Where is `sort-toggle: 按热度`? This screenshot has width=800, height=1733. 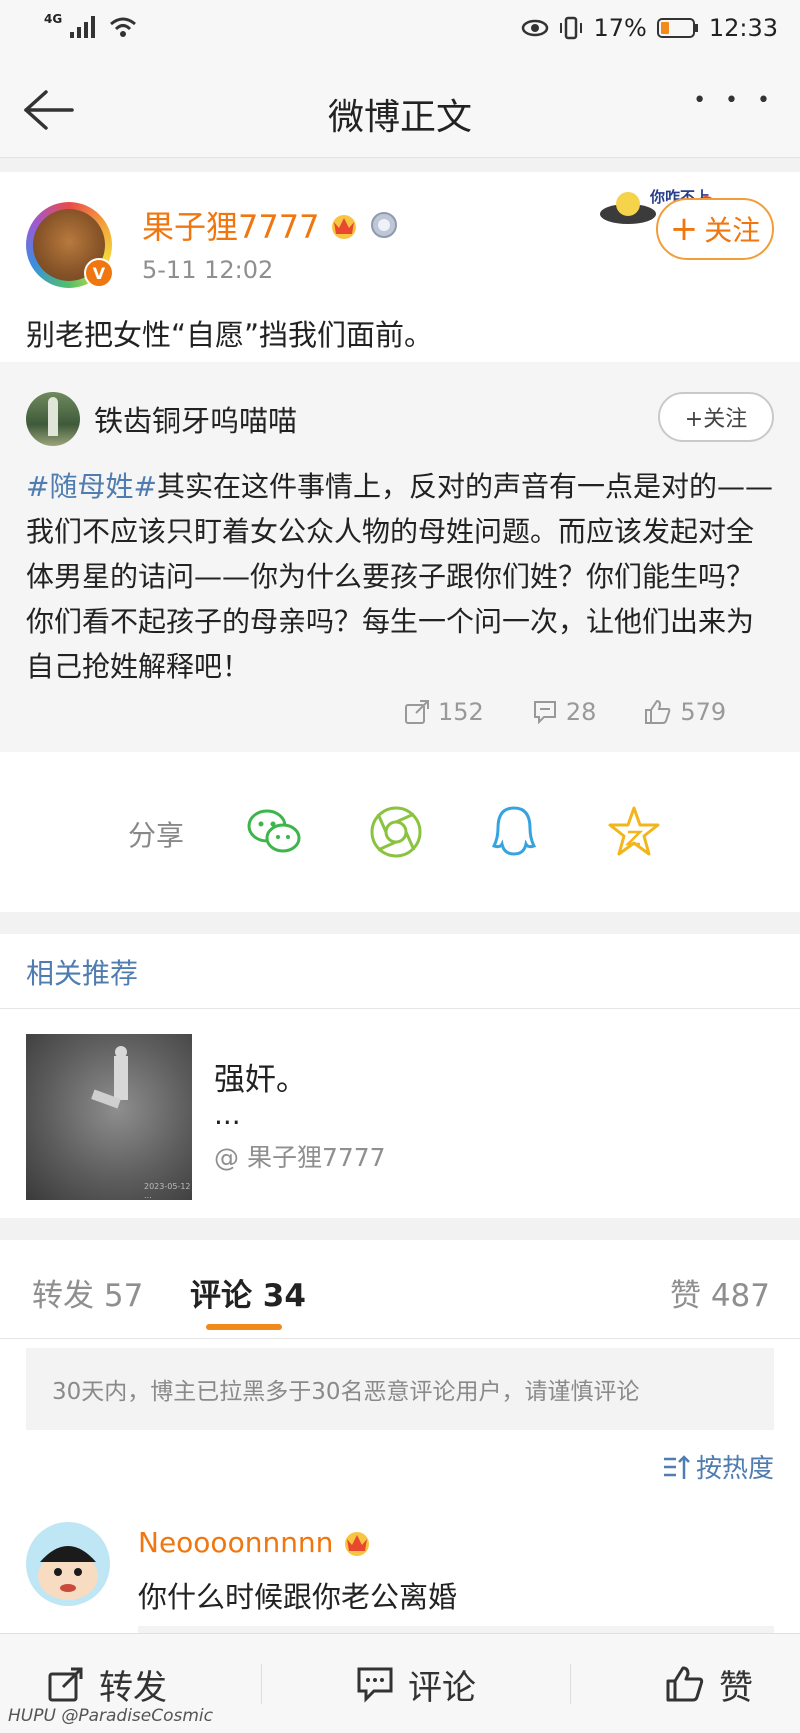
sort-toggle: 按热度 is located at coordinates (718, 1466).